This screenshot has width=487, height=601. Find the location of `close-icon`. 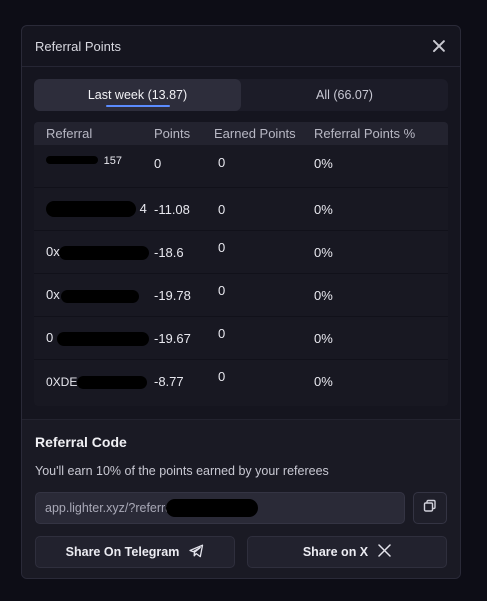

close-icon is located at coordinates (439, 46).